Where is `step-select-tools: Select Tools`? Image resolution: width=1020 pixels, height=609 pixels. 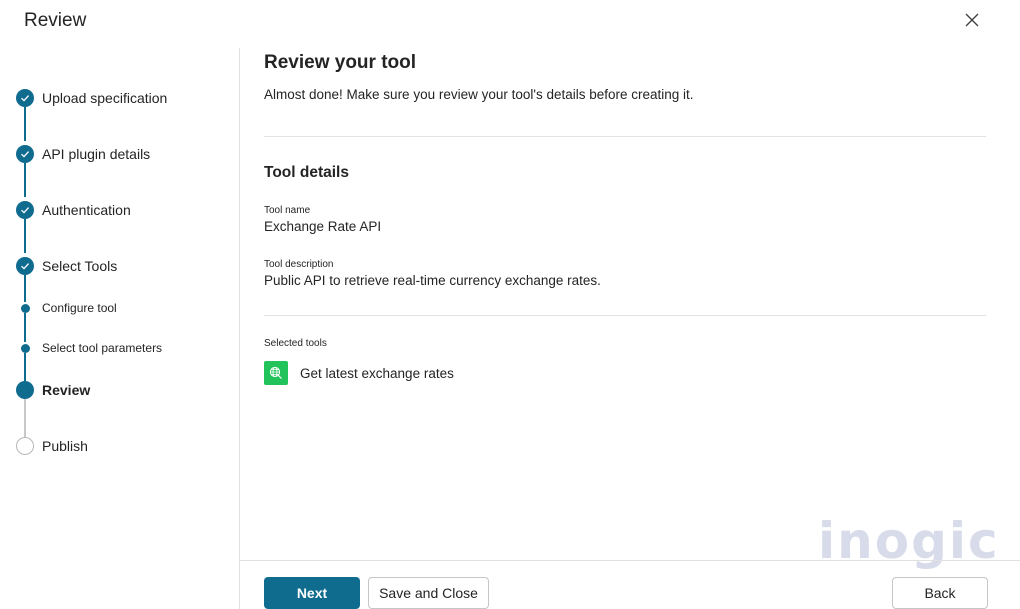 step-select-tools: Select Tools is located at coordinates (66, 266).